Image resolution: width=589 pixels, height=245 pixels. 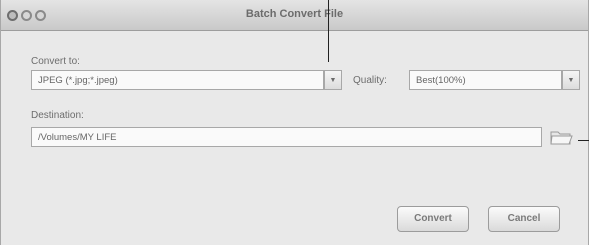 I want to click on destination-label: Destination:, so click(x=57, y=115).